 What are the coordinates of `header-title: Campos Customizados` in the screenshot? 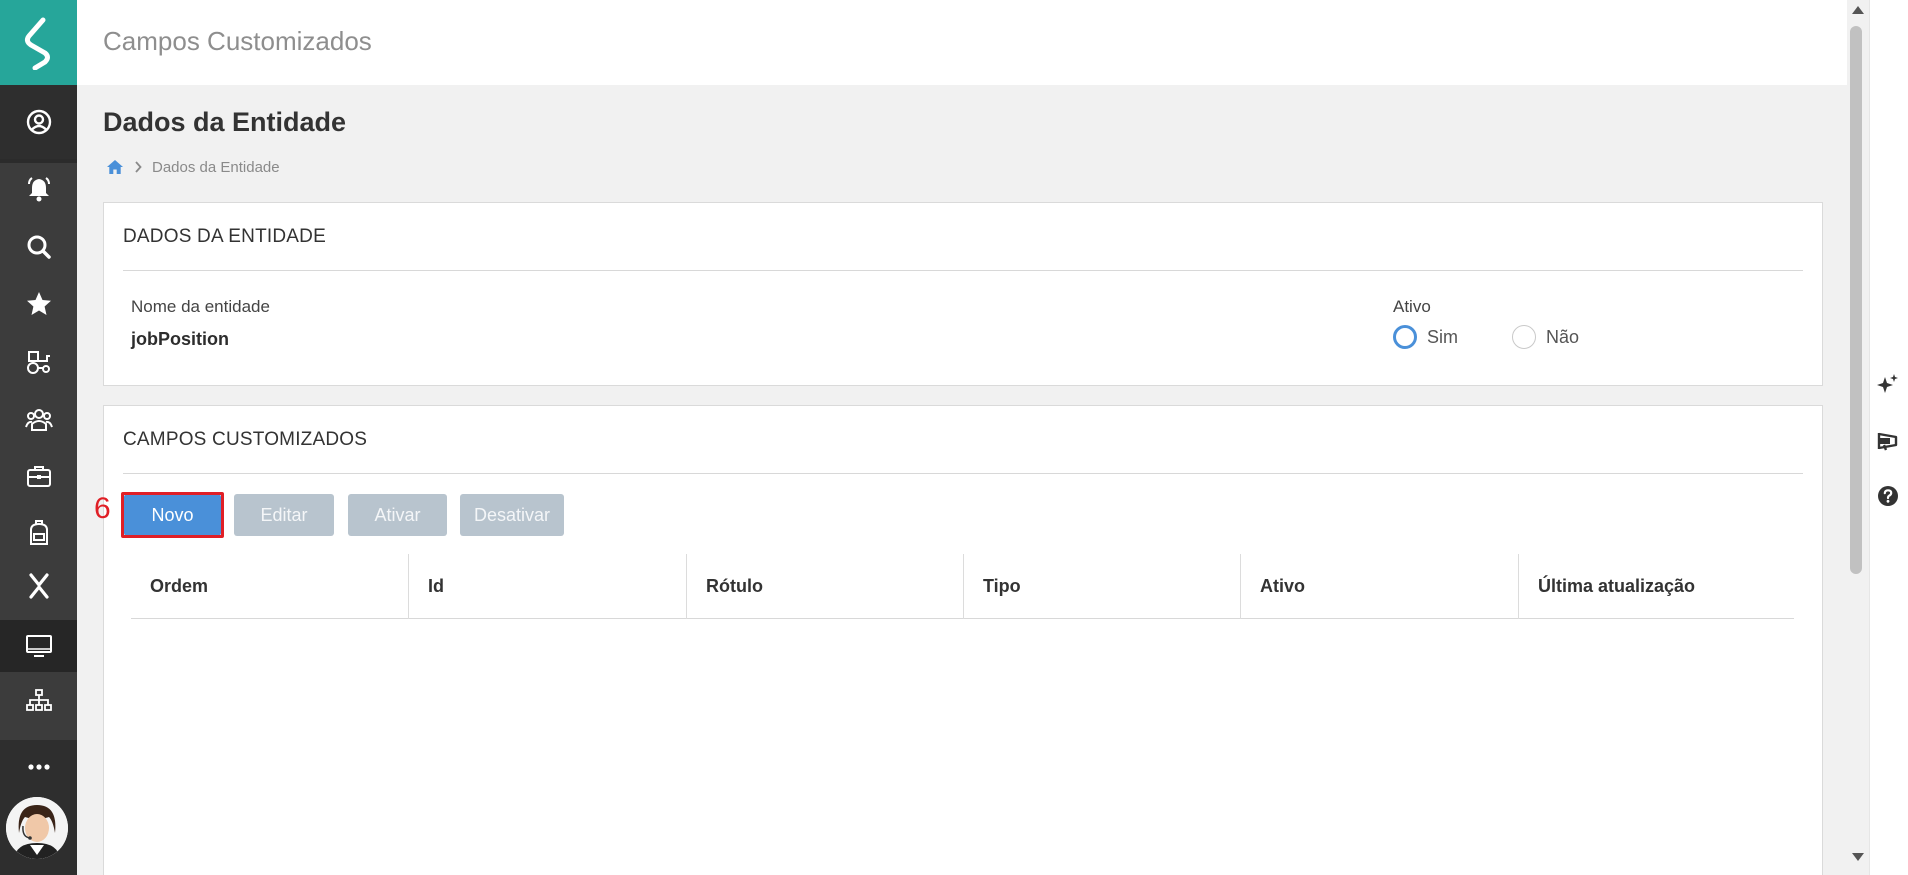 It's located at (237, 41).